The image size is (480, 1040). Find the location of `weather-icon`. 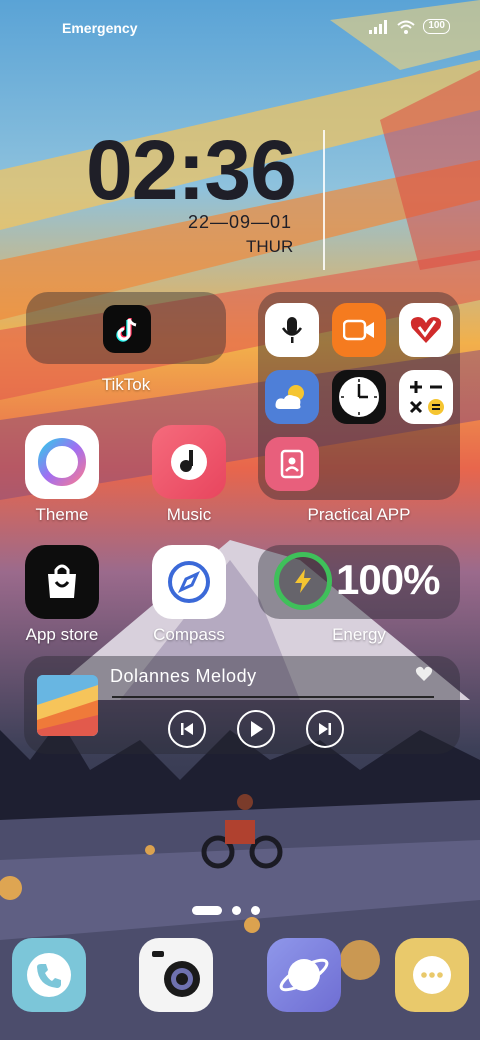

weather-icon is located at coordinates (292, 397).